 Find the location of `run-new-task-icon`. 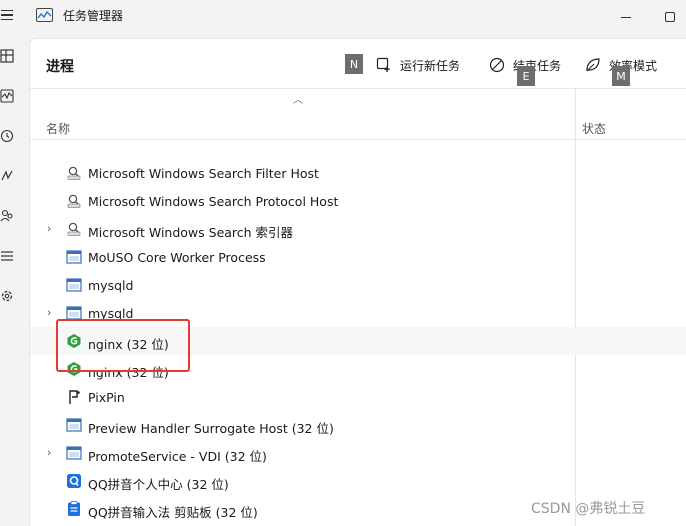

run-new-task-icon is located at coordinates (383, 64).